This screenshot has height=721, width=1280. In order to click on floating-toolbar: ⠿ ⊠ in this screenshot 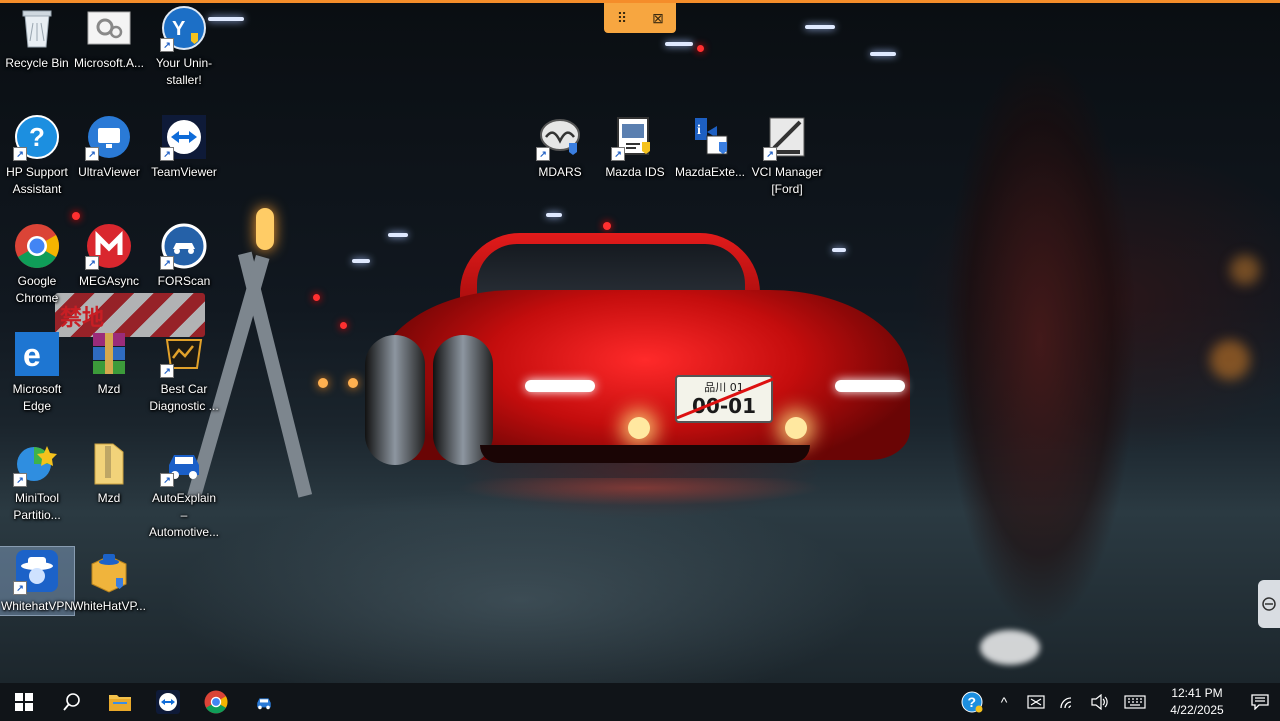, I will do `click(640, 18)`.